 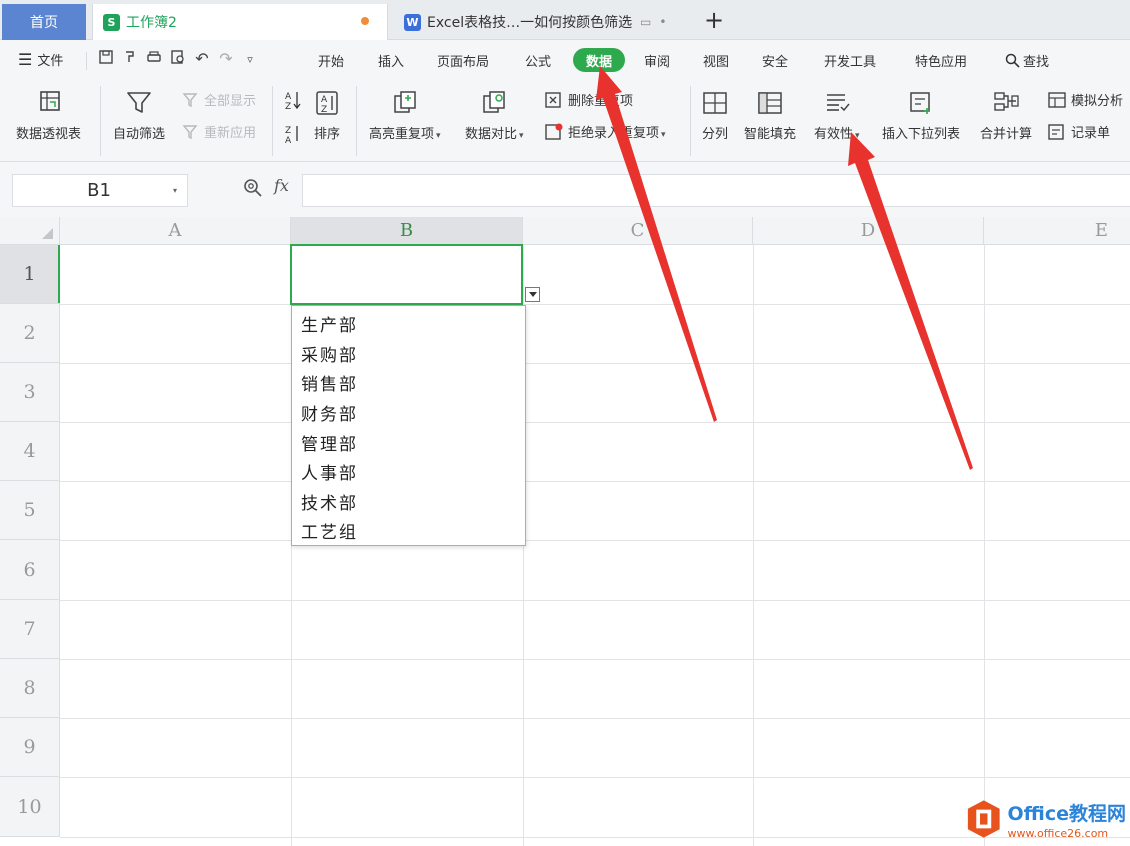 What do you see at coordinates (541, 22) in the screenshot?
I see `tab-document: W Excel表格技…一如何按颜色筛选 ▭ •` at bounding box center [541, 22].